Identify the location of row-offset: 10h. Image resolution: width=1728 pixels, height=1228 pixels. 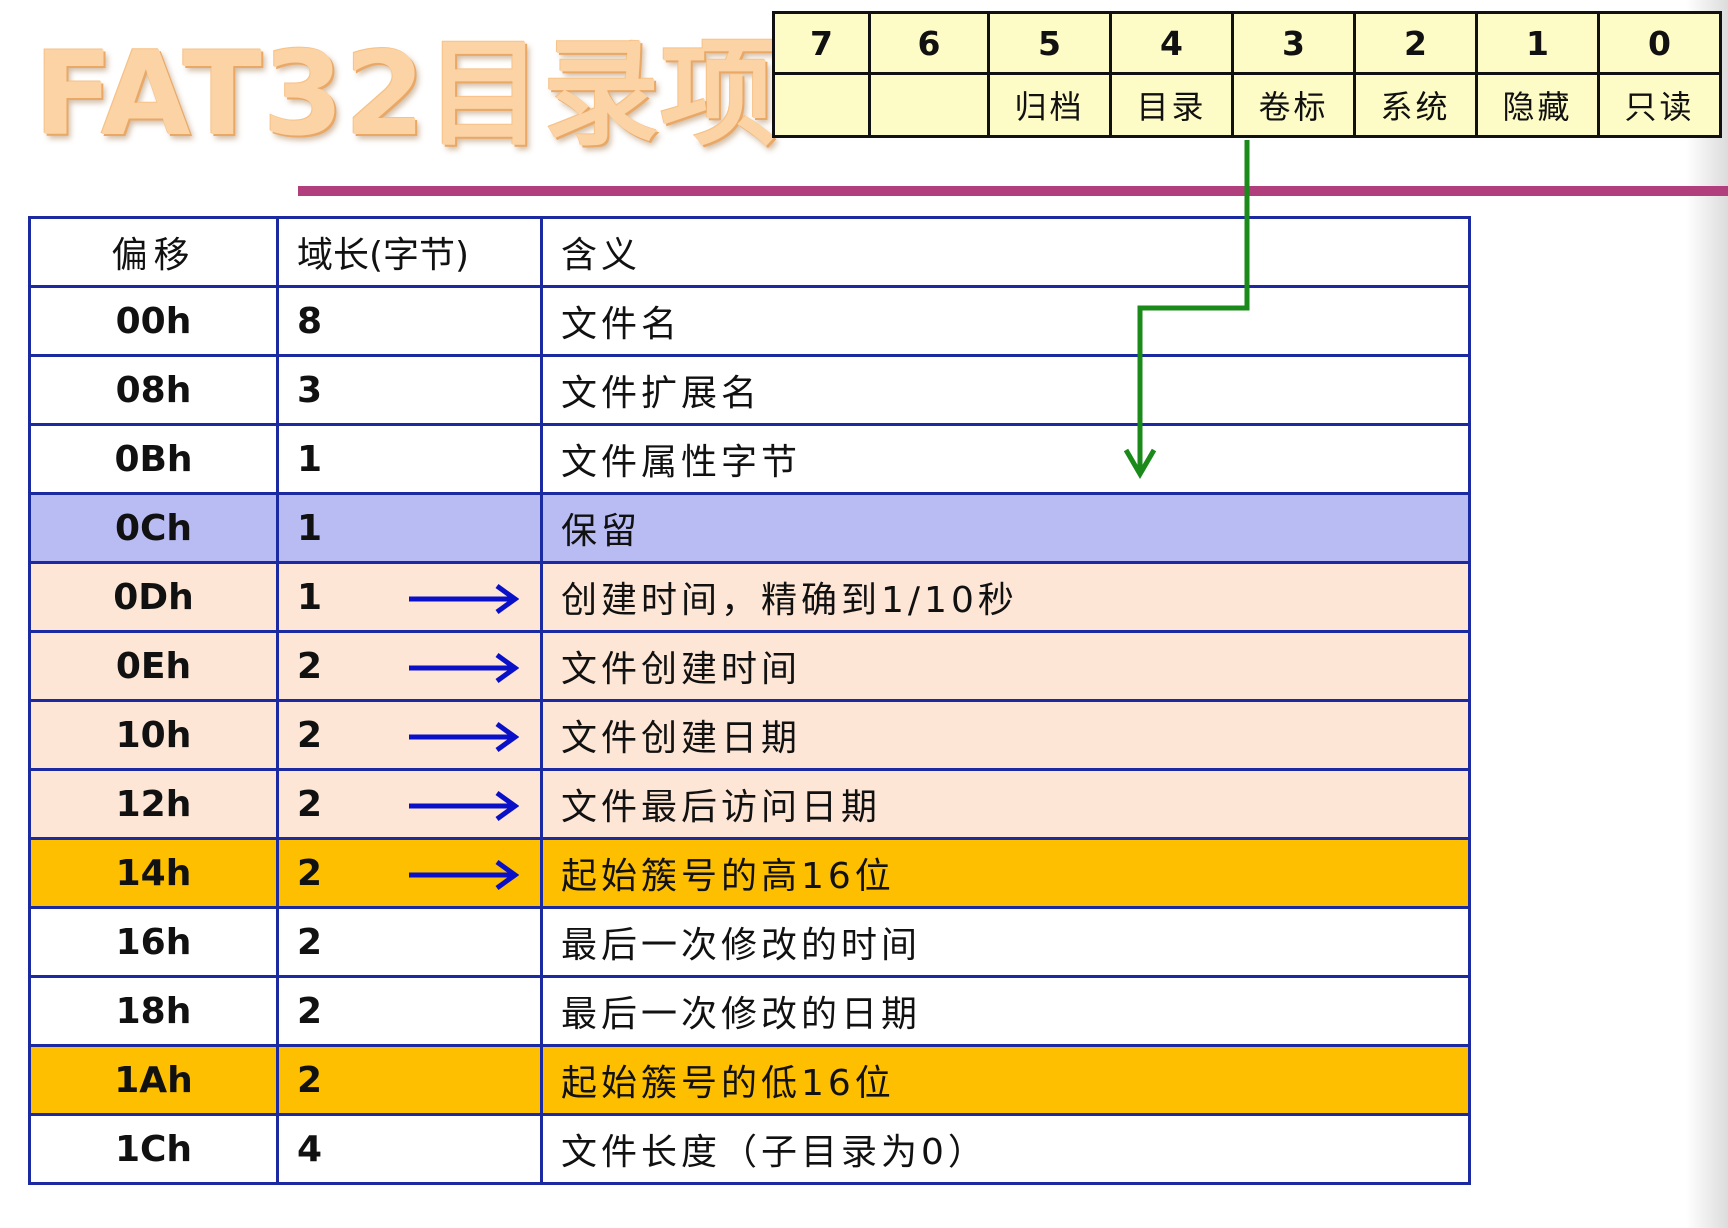
(153, 735).